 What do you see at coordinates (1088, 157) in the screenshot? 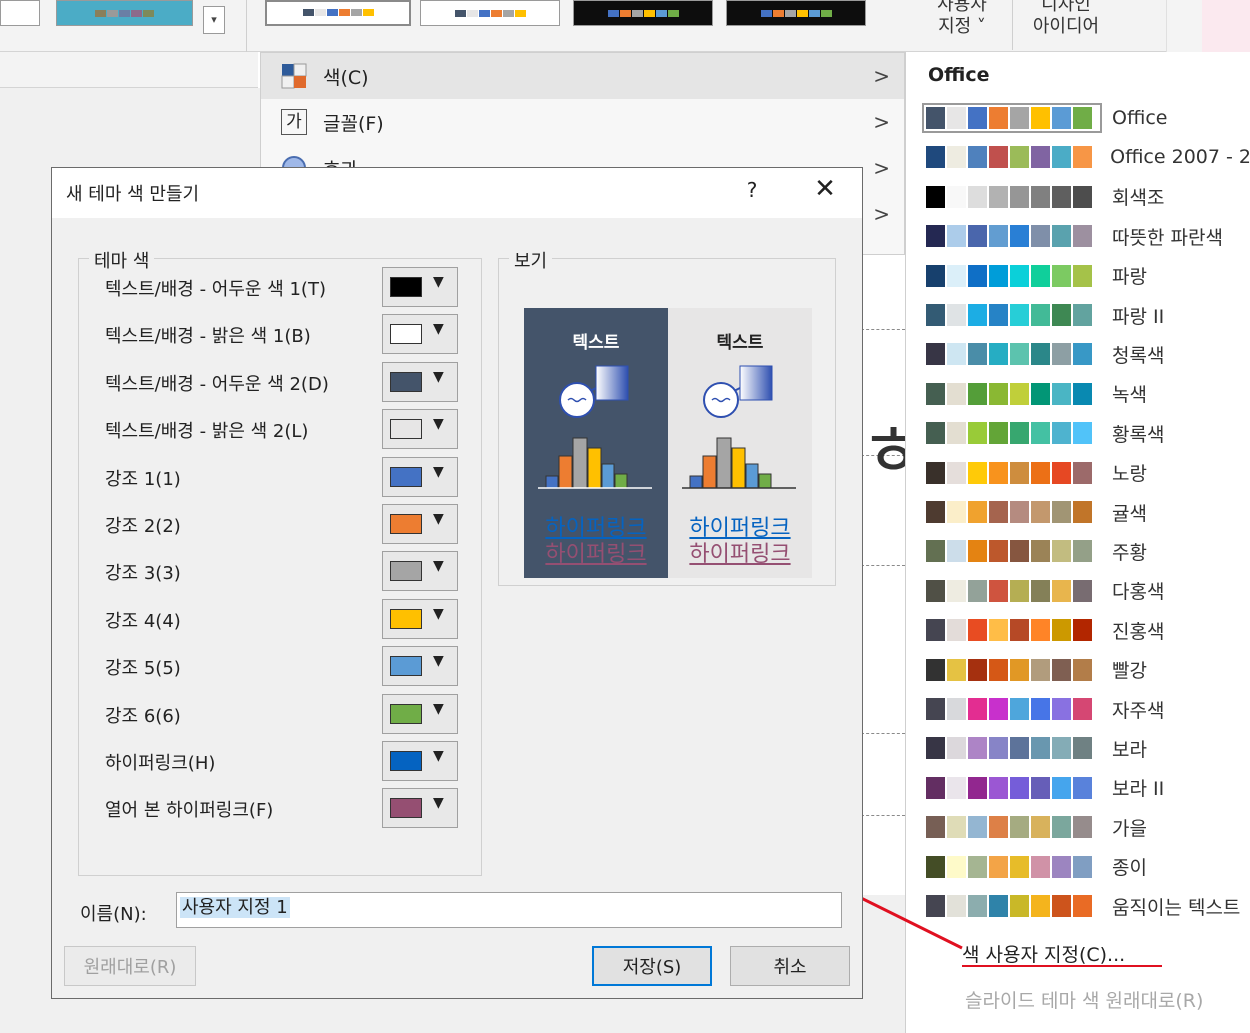
I see `color-theme-option: Office 2007 - 2` at bounding box center [1088, 157].